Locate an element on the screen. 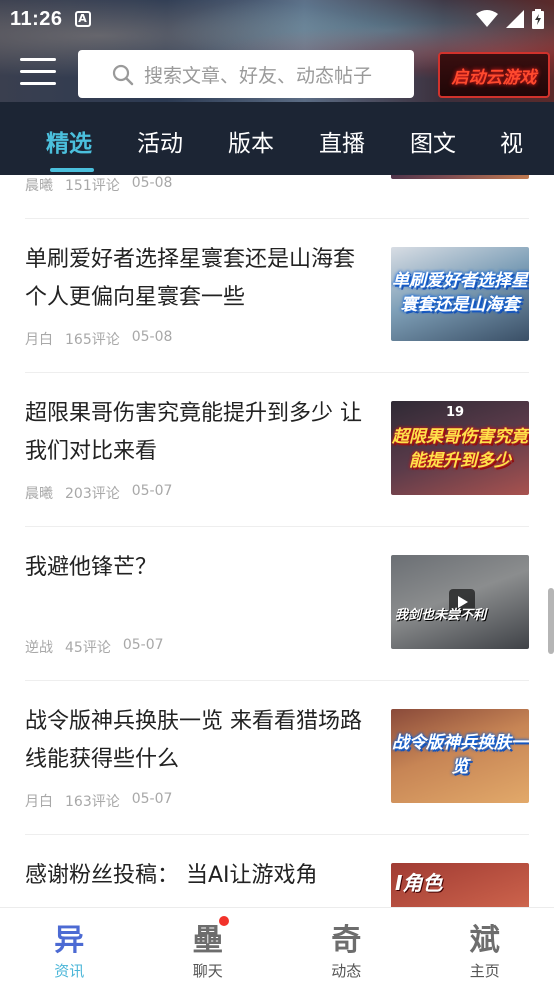 Image resolution: width=554 pixels, height=985 pixels. item-comments: 163评论 is located at coordinates (92, 802).